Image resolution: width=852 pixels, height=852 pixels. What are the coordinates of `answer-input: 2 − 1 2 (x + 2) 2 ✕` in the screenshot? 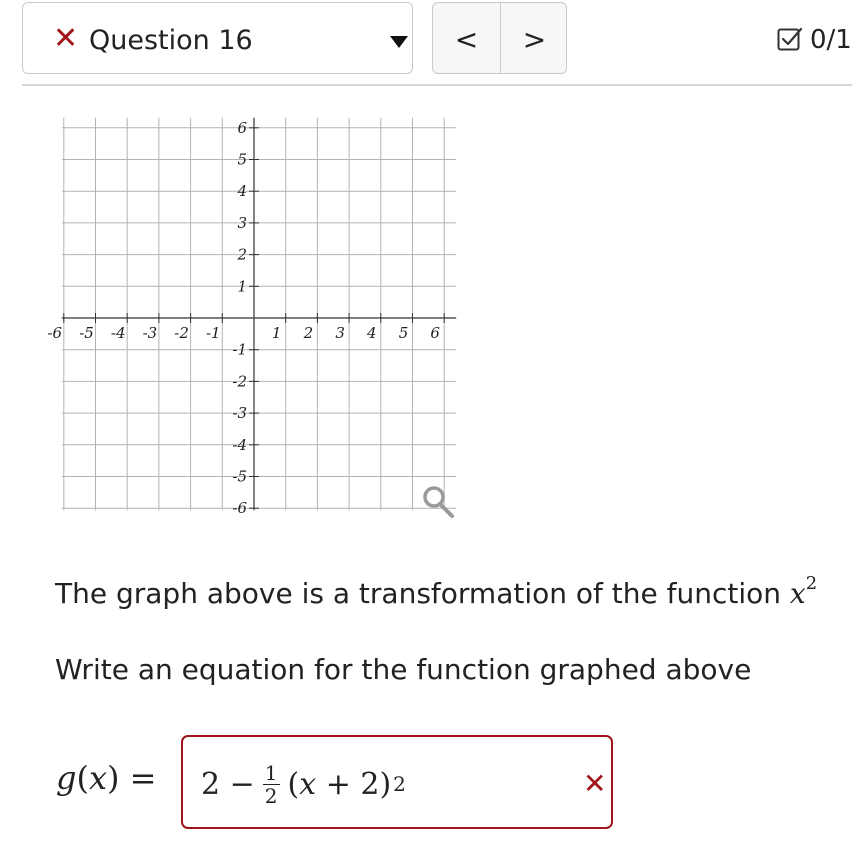 It's located at (397, 782).